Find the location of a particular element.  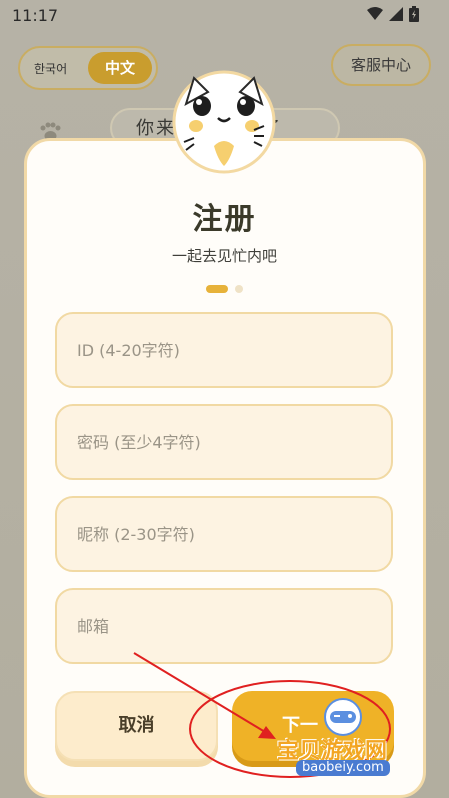

email-field is located at coordinates (224, 626).